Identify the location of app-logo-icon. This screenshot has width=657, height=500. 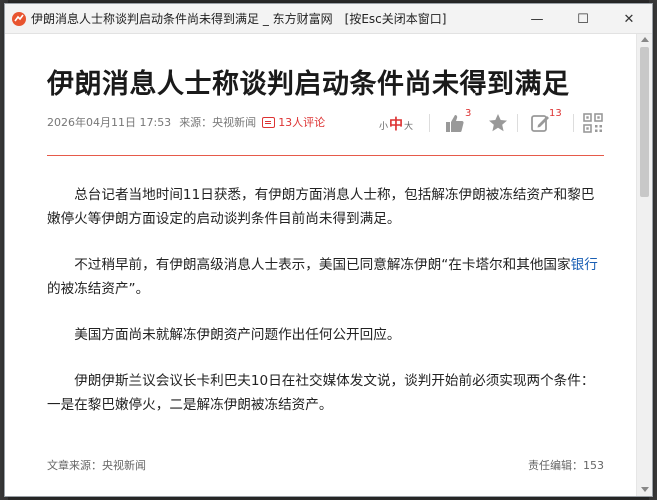
(19, 18).